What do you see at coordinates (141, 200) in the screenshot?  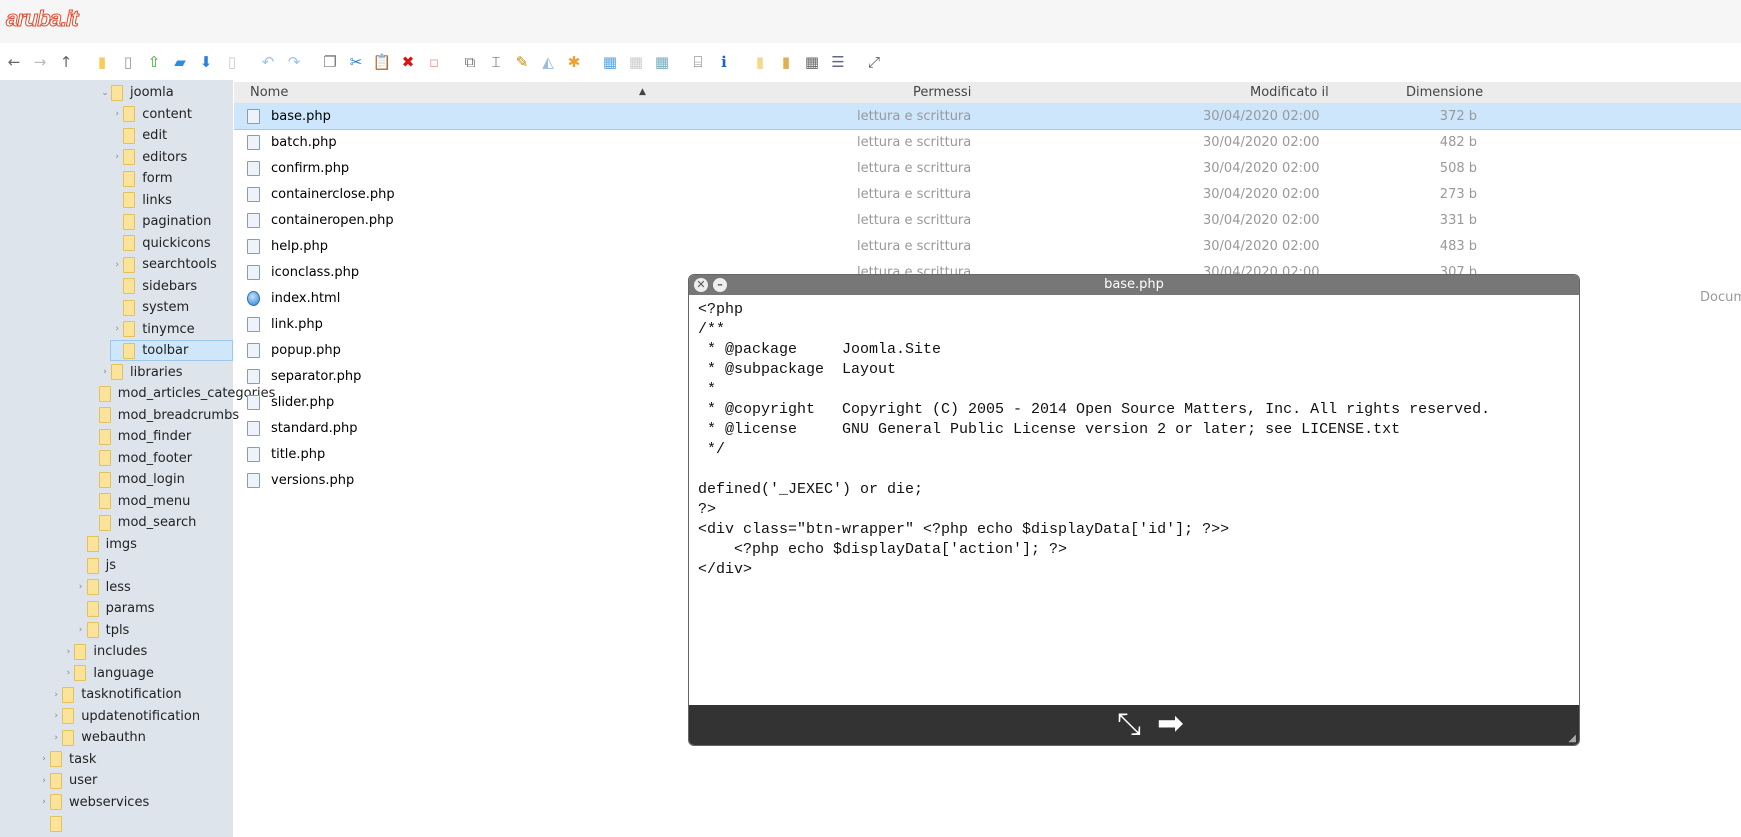 I see `tree-item: links` at bounding box center [141, 200].